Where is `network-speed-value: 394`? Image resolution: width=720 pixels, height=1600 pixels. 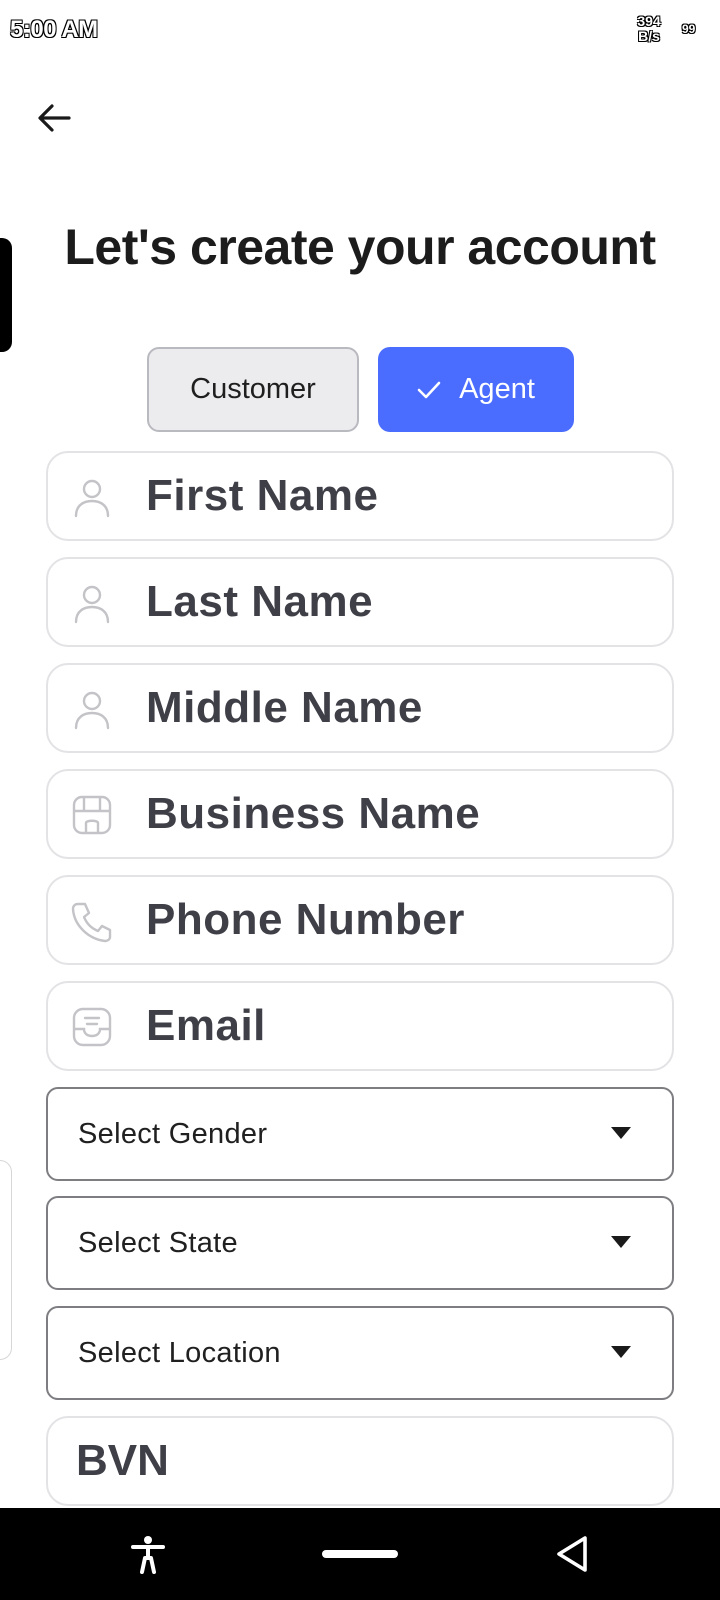 network-speed-value: 394 is located at coordinates (649, 21).